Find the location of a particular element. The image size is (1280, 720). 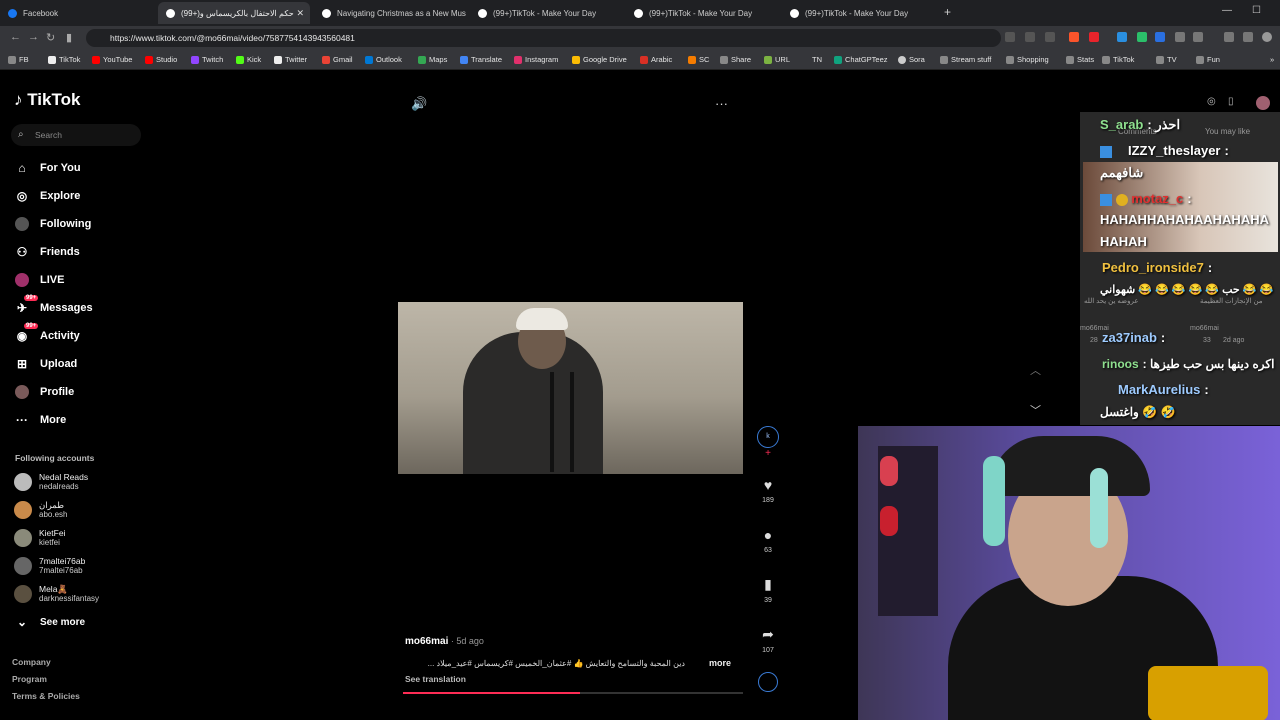

footer-link: Program is located at coordinates (29, 679).